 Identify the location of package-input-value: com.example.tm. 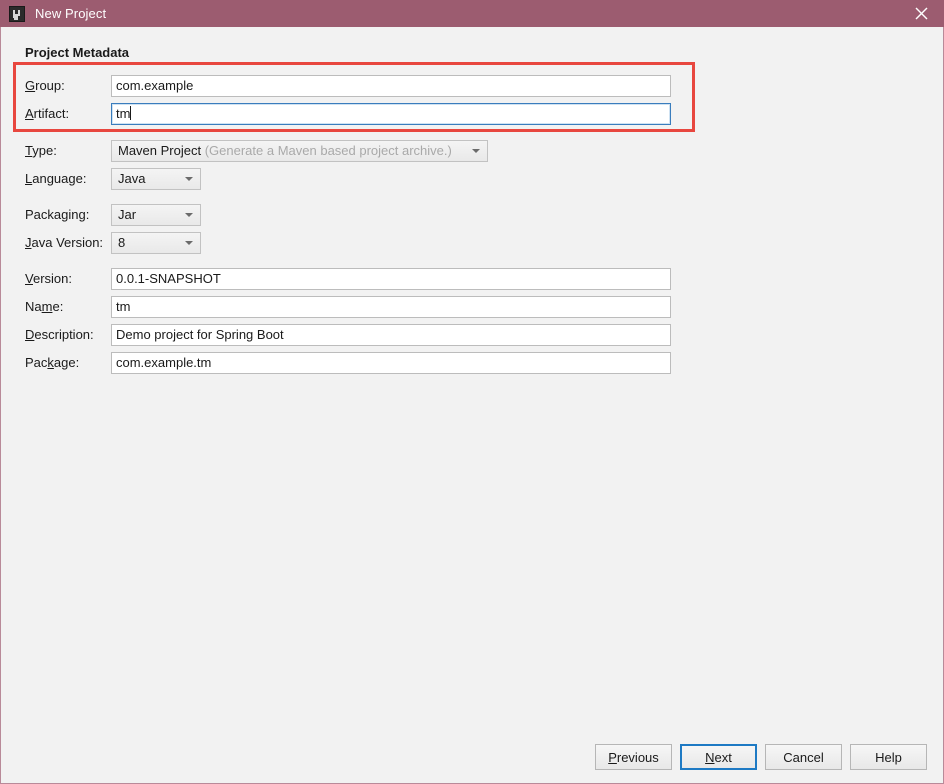
(164, 362).